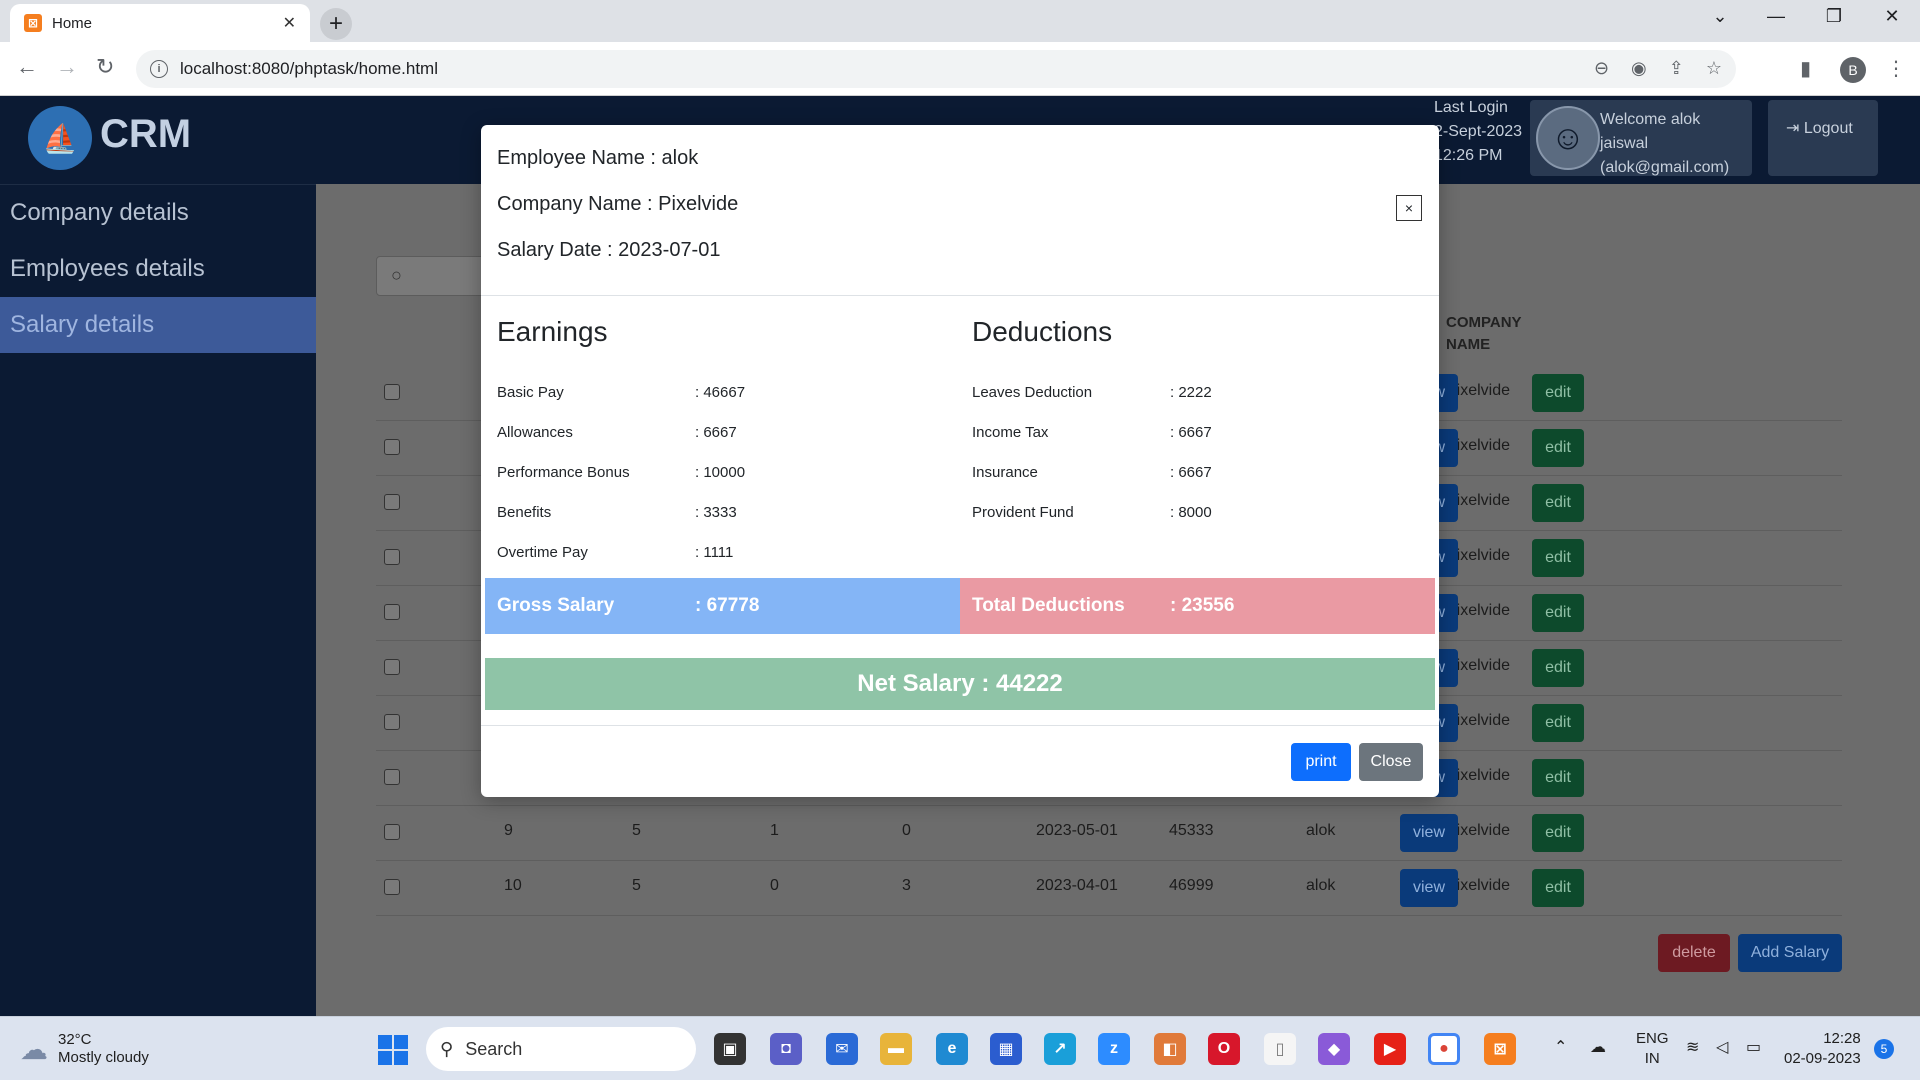  Describe the element at coordinates (289, 23) in the screenshot. I see `close-tab-icon: ✕` at that location.